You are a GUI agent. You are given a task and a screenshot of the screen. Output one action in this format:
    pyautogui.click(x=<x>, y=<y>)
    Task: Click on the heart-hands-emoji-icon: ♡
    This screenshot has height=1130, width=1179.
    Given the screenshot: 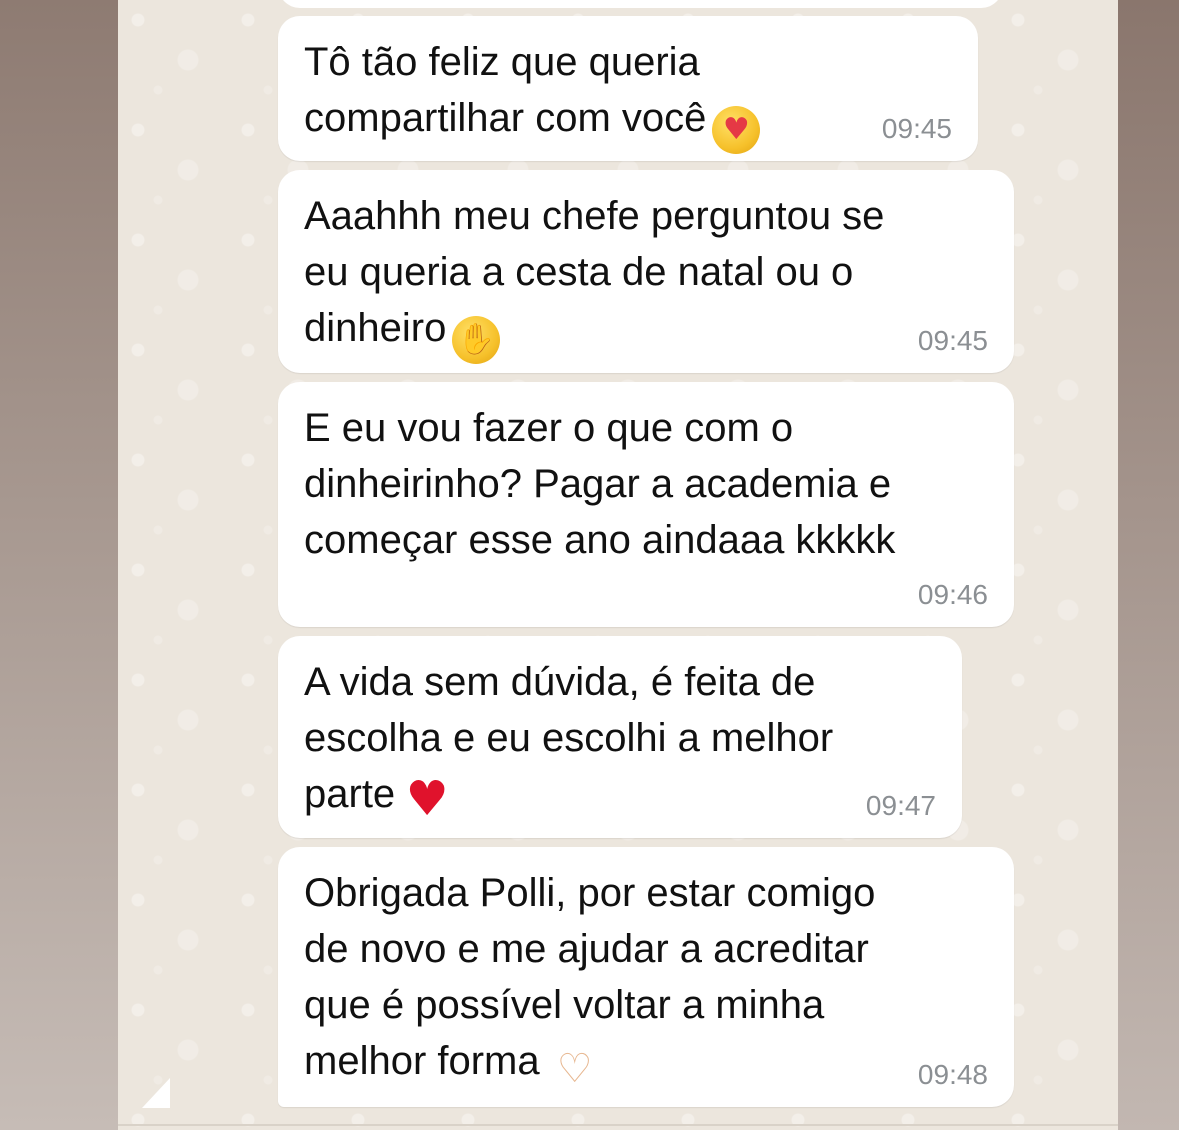 What is the action you would take?
    pyautogui.click(x=574, y=1069)
    